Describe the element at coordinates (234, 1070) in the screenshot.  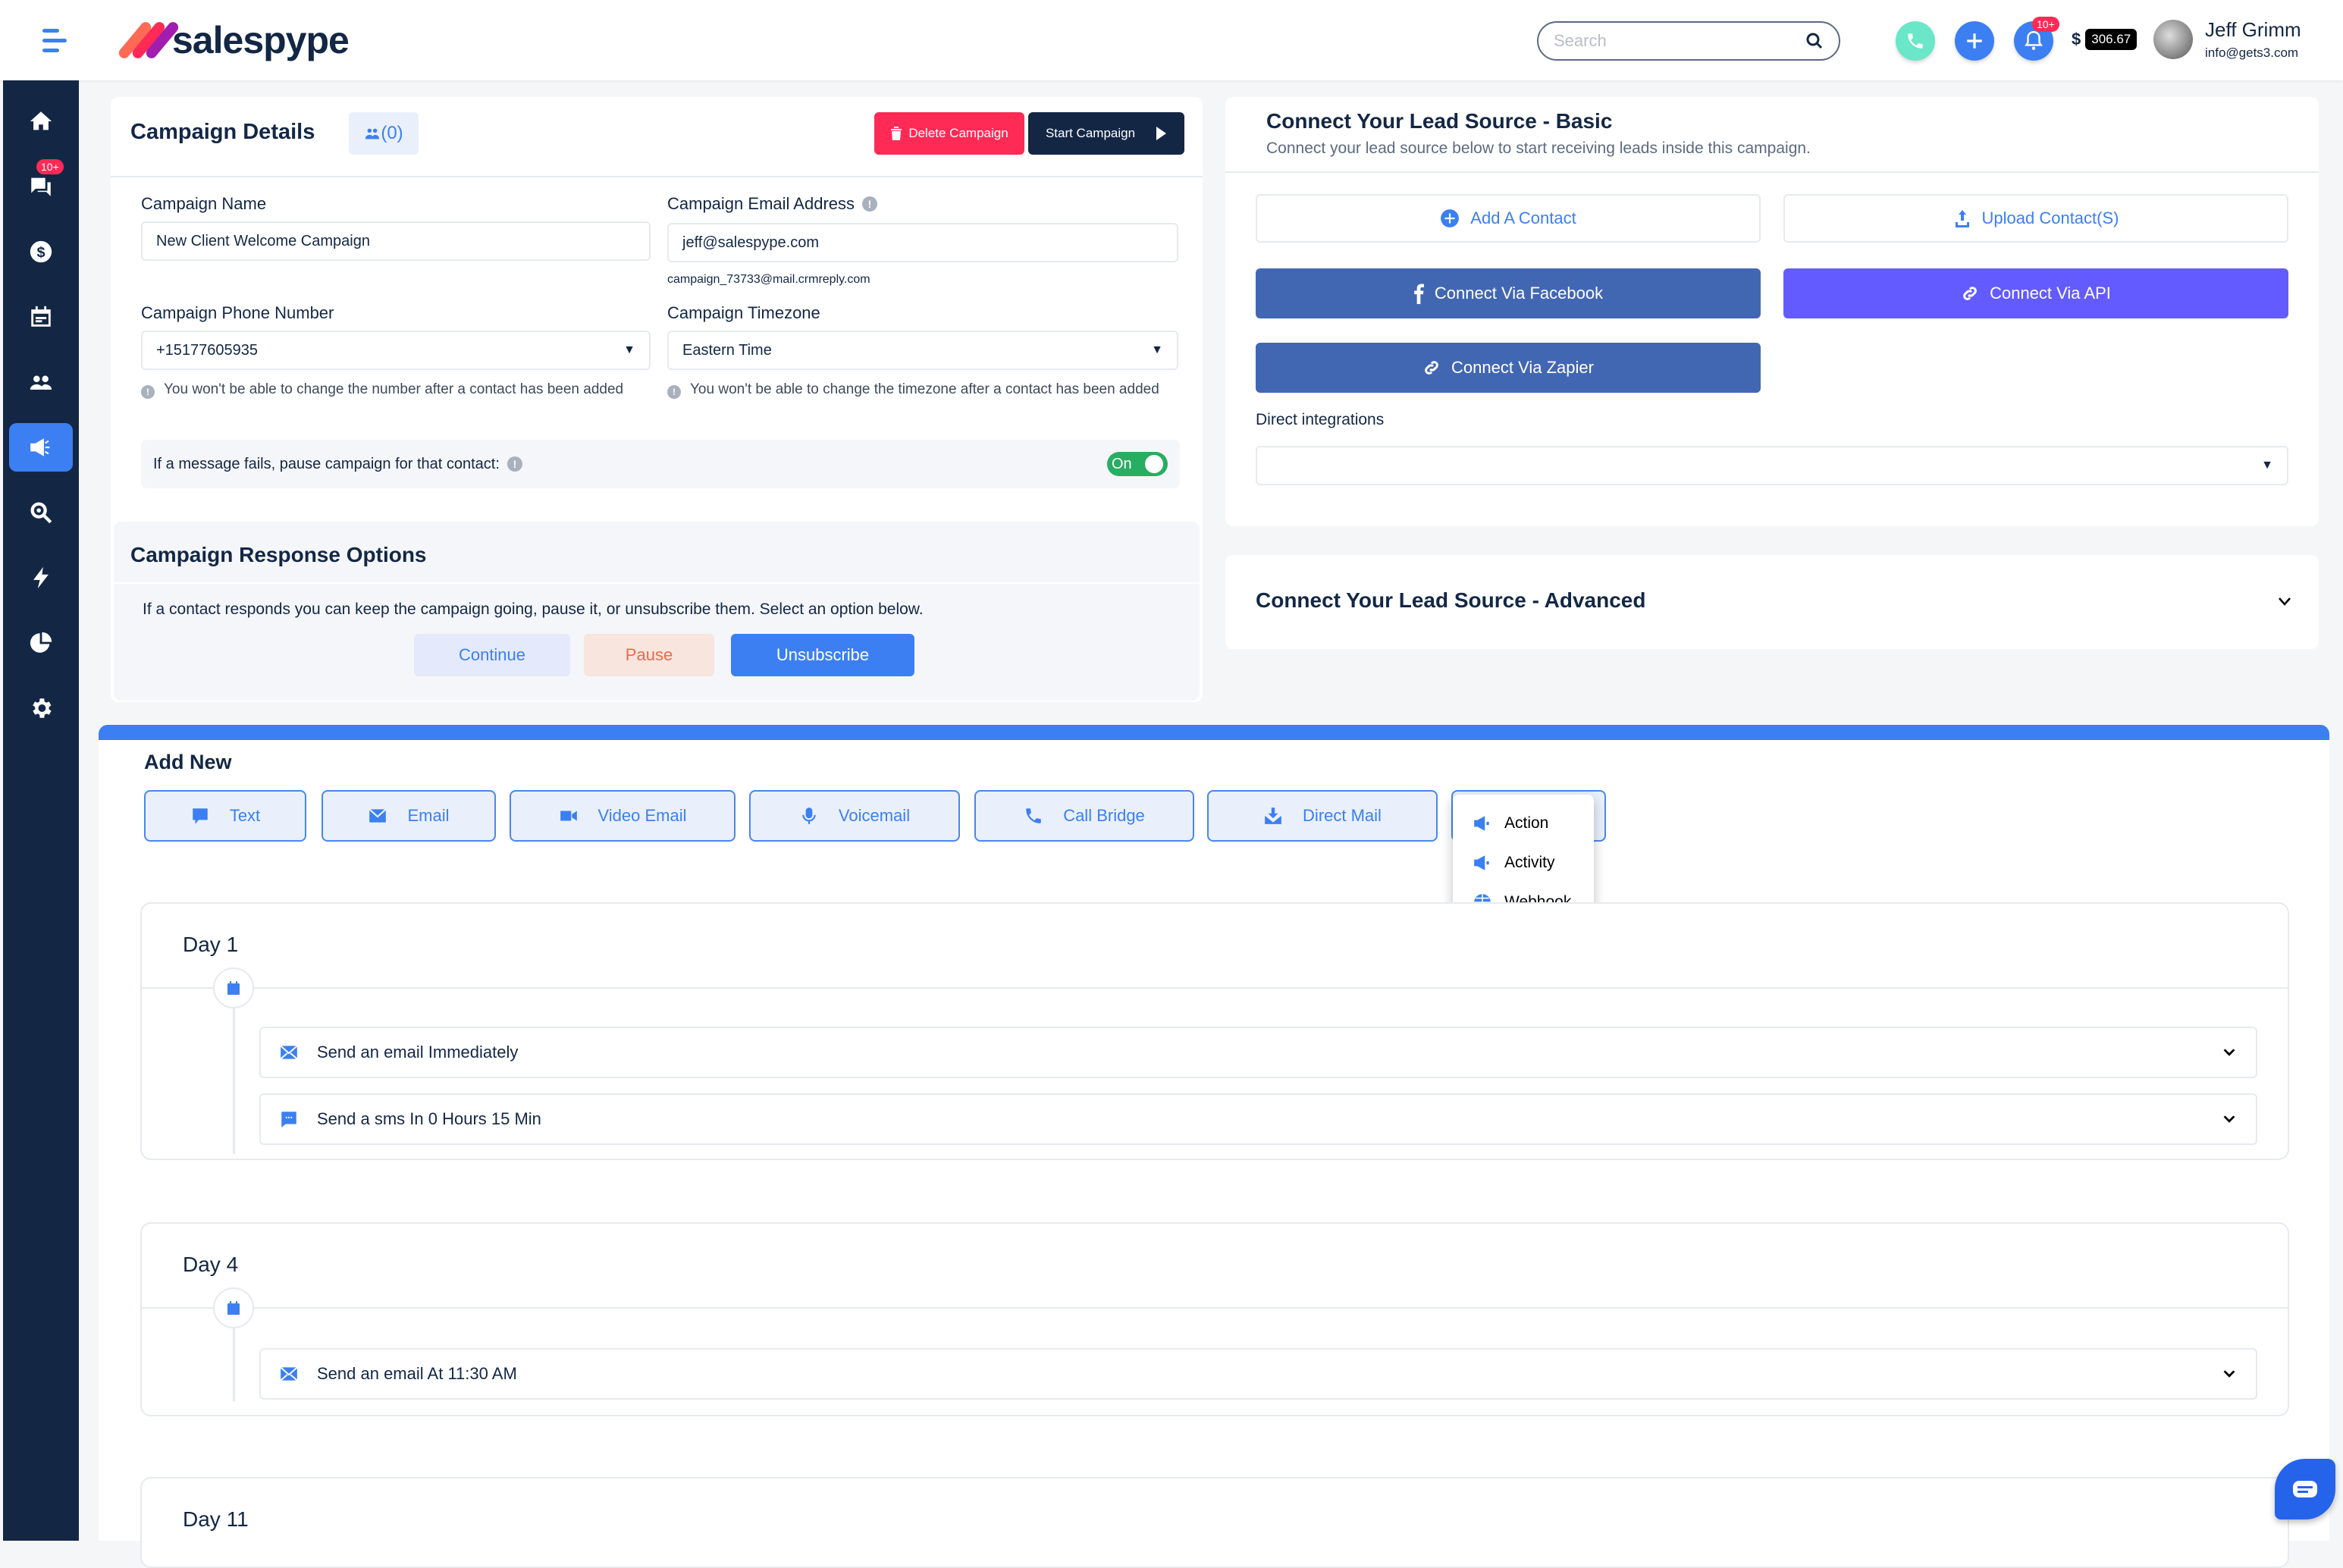
I see `timeline-line` at that location.